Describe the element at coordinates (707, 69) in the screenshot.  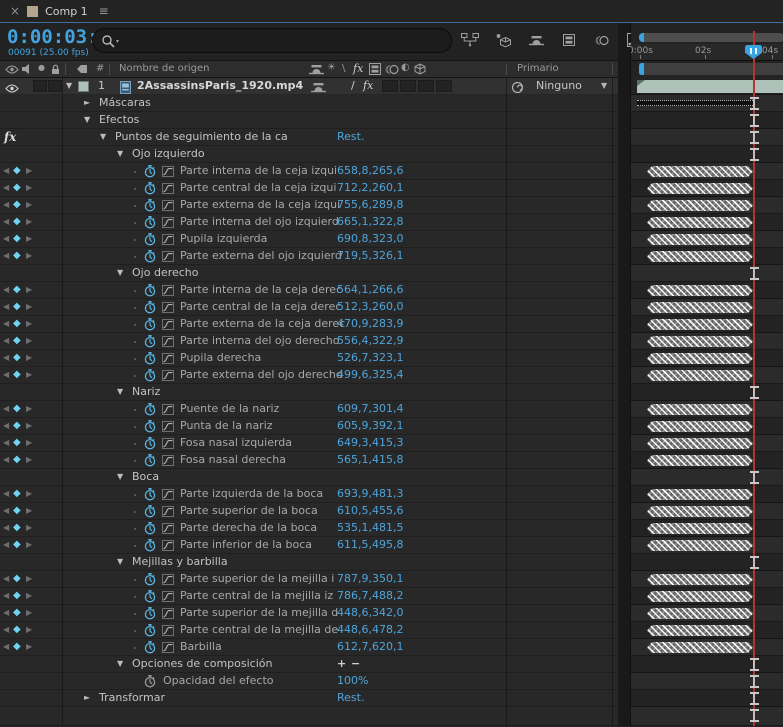
I see `work-area-bar` at that location.